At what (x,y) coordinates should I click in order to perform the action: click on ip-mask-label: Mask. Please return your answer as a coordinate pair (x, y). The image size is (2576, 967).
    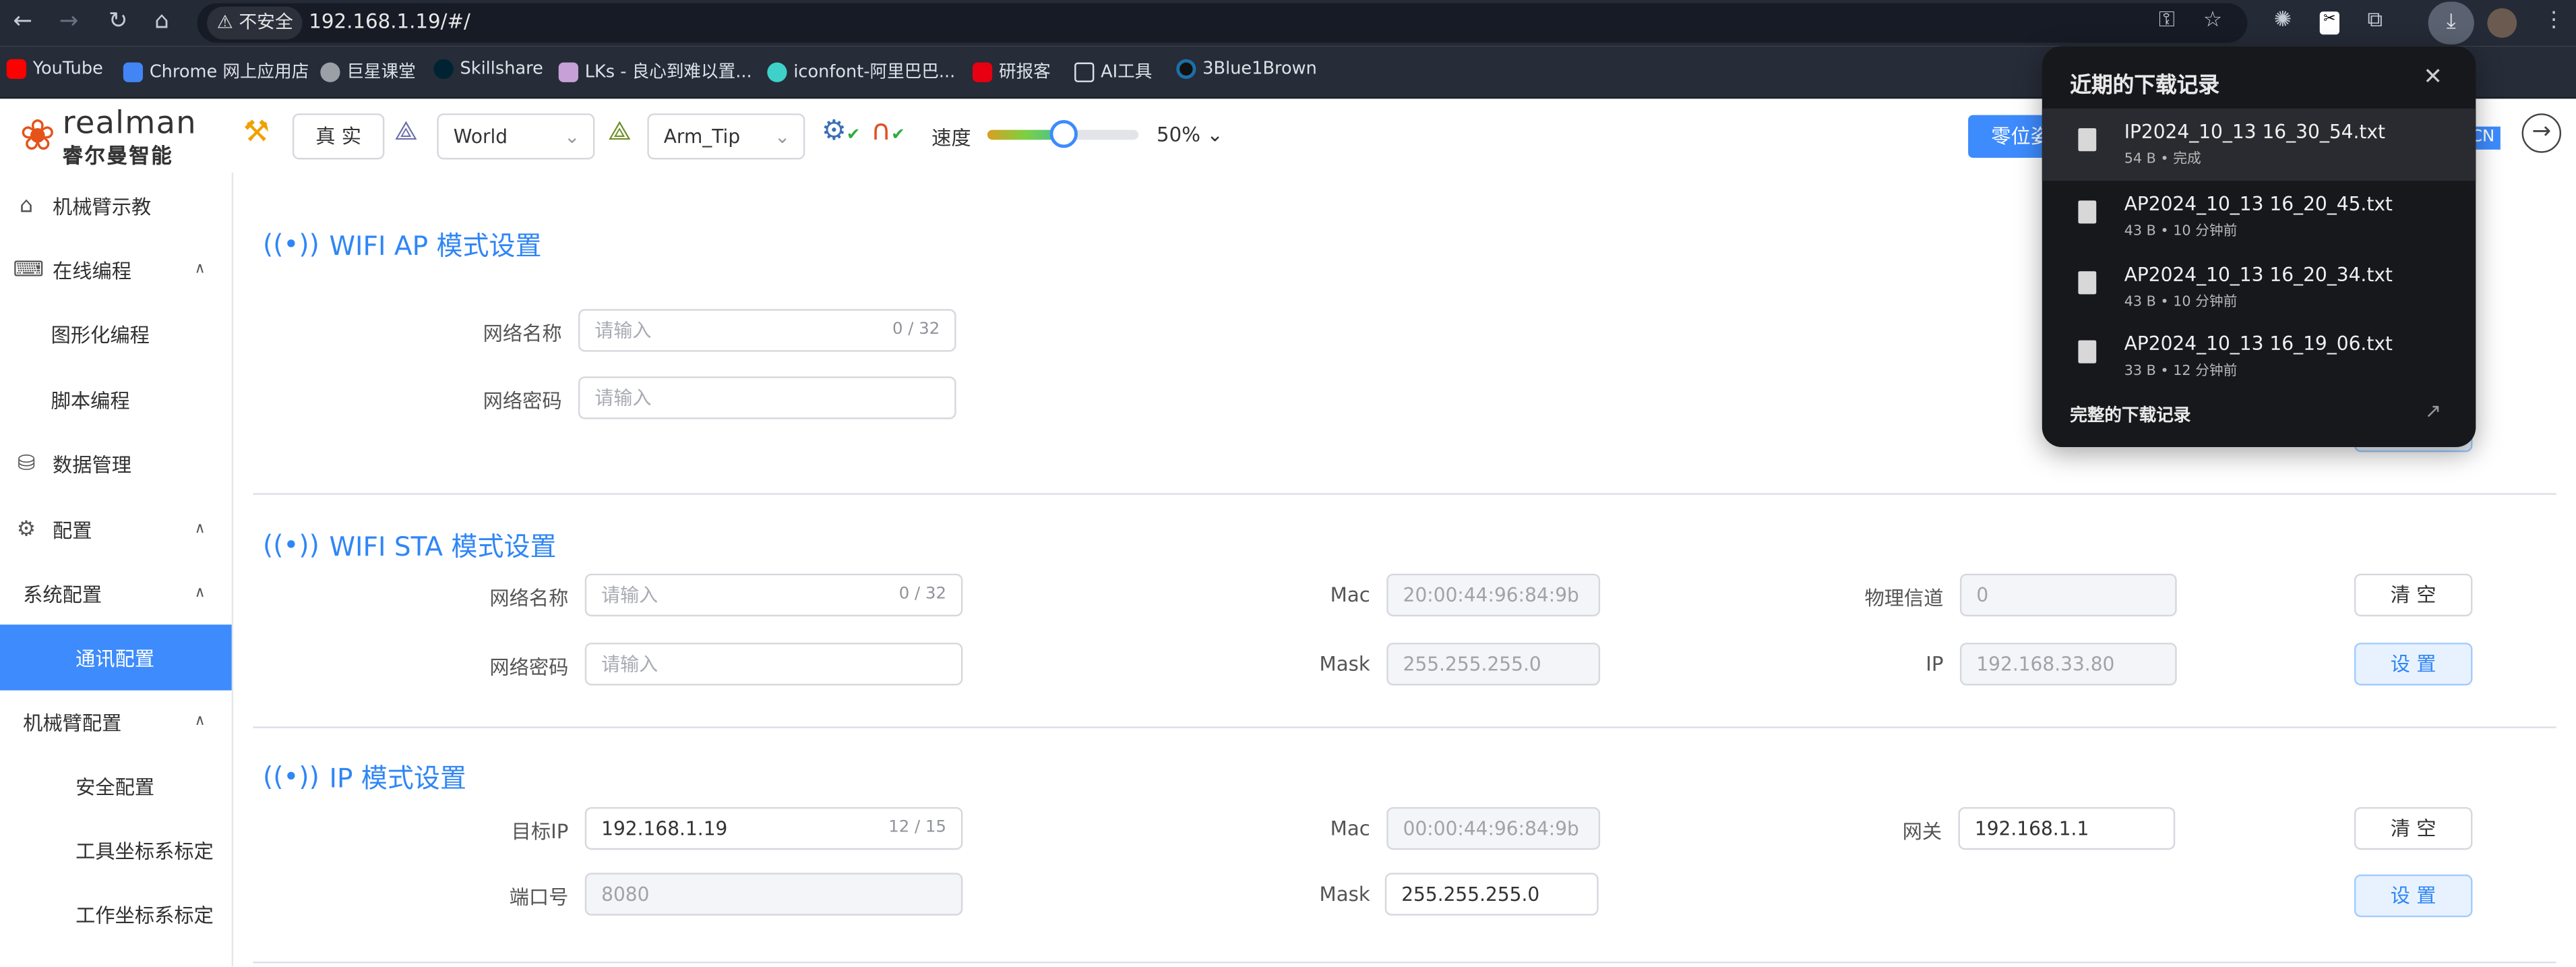
    Looking at the image, I should click on (1345, 894).